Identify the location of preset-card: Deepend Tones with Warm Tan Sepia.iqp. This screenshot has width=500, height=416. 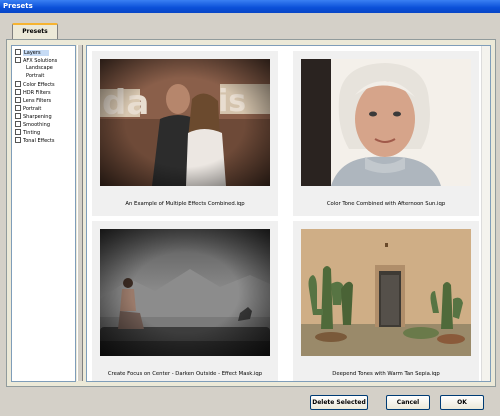
(386, 301).